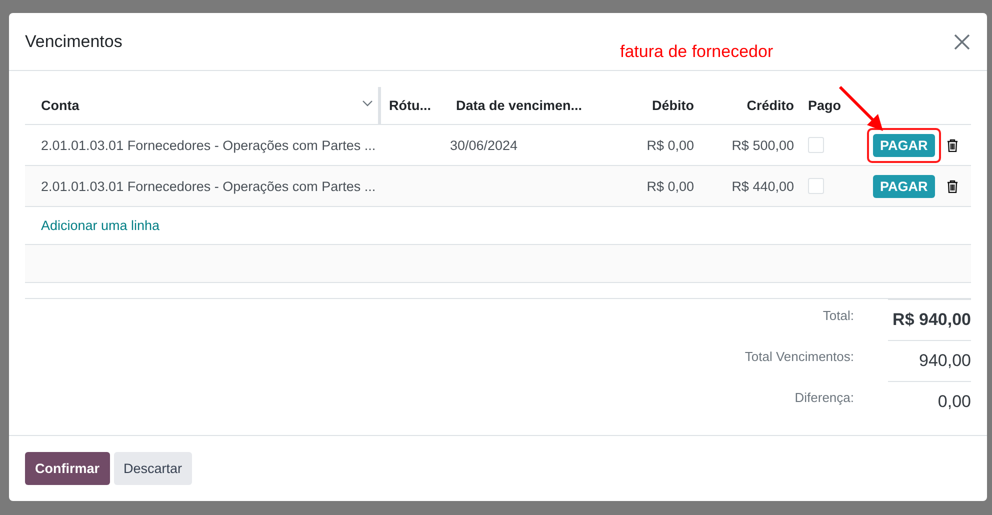 The width and height of the screenshot is (992, 515). Describe the element at coordinates (697, 52) in the screenshot. I see `annotation-text: fatura de fornecedor` at that location.